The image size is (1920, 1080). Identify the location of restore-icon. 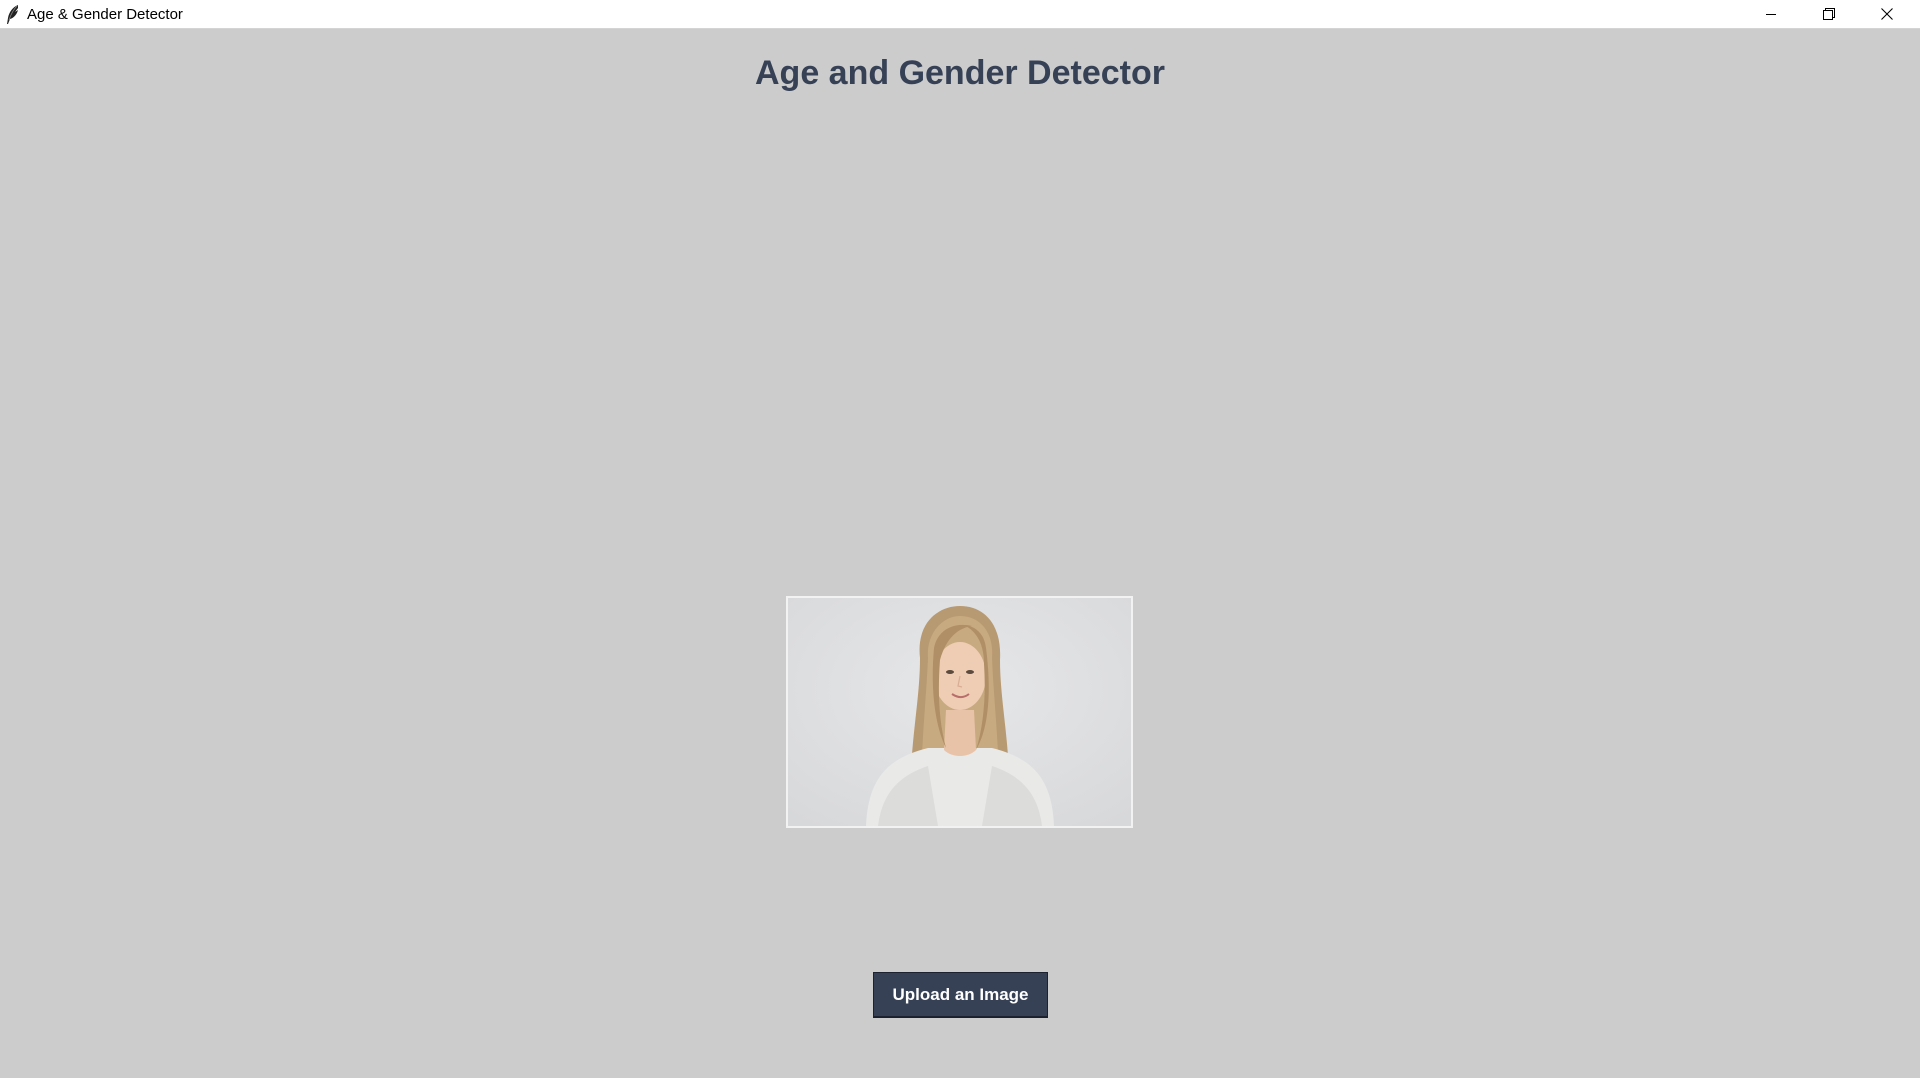
(1829, 14).